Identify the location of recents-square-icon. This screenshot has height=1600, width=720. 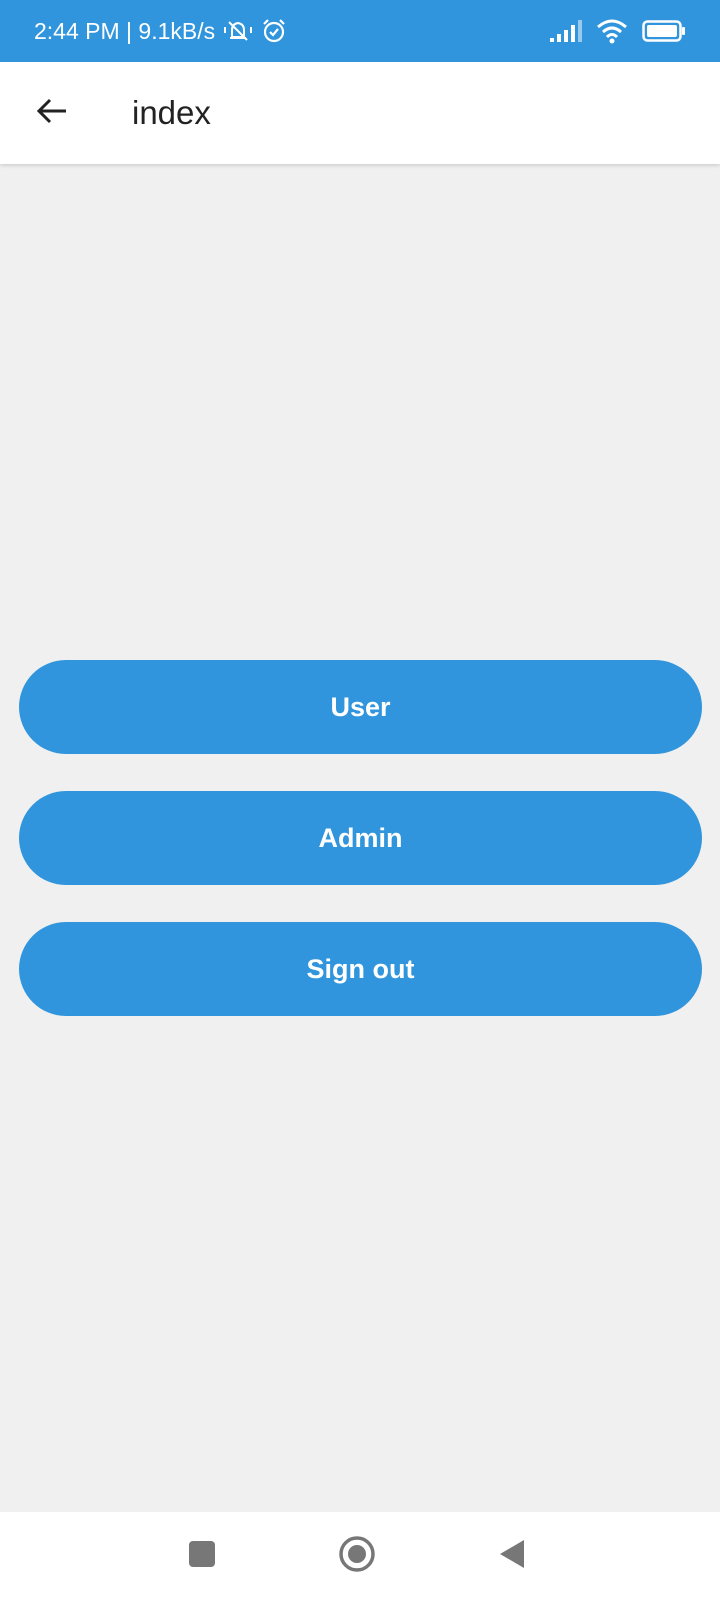
(202, 1556).